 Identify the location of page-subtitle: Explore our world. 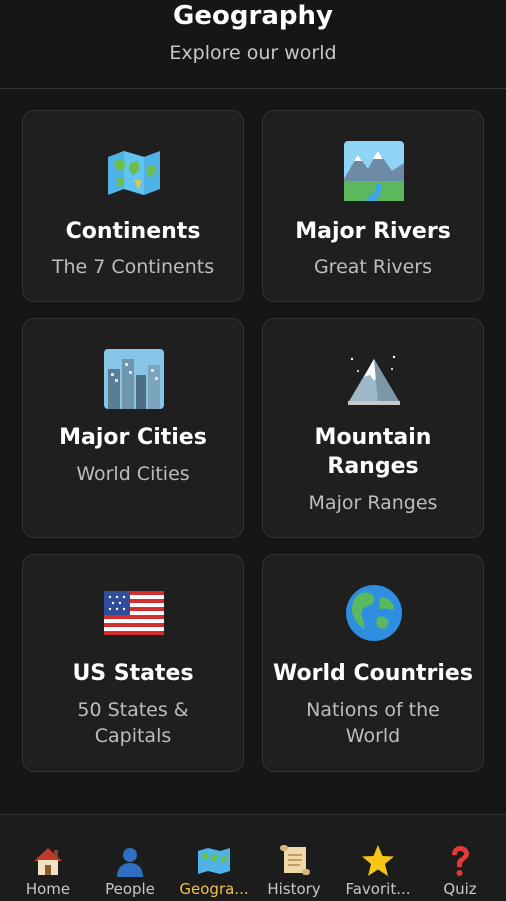
(253, 53).